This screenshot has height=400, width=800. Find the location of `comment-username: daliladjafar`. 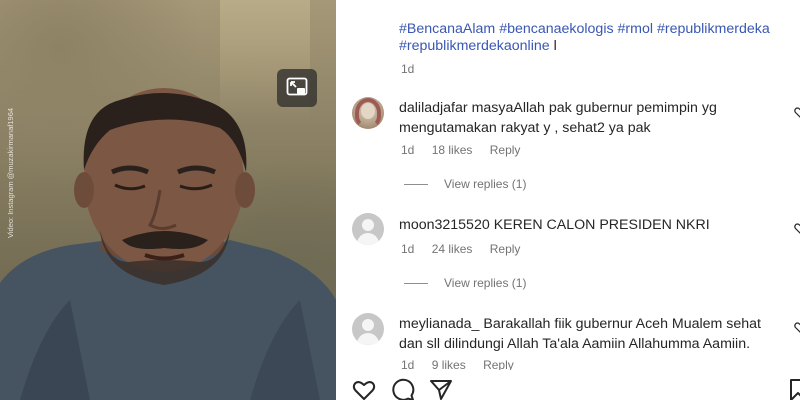

comment-username: daliladjafar is located at coordinates (433, 108).